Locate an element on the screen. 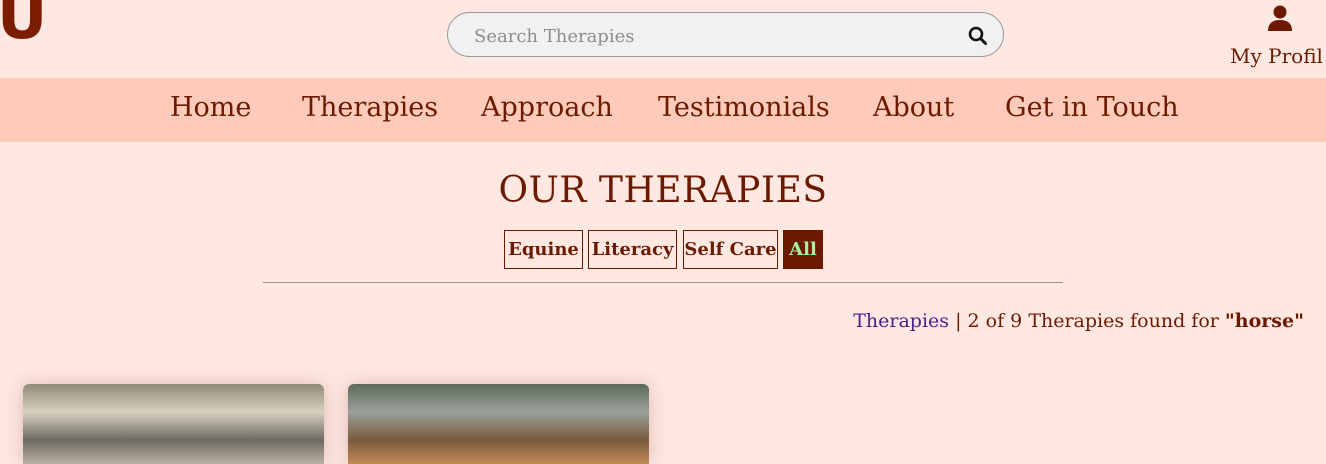  nav-home: Home is located at coordinates (210, 107).